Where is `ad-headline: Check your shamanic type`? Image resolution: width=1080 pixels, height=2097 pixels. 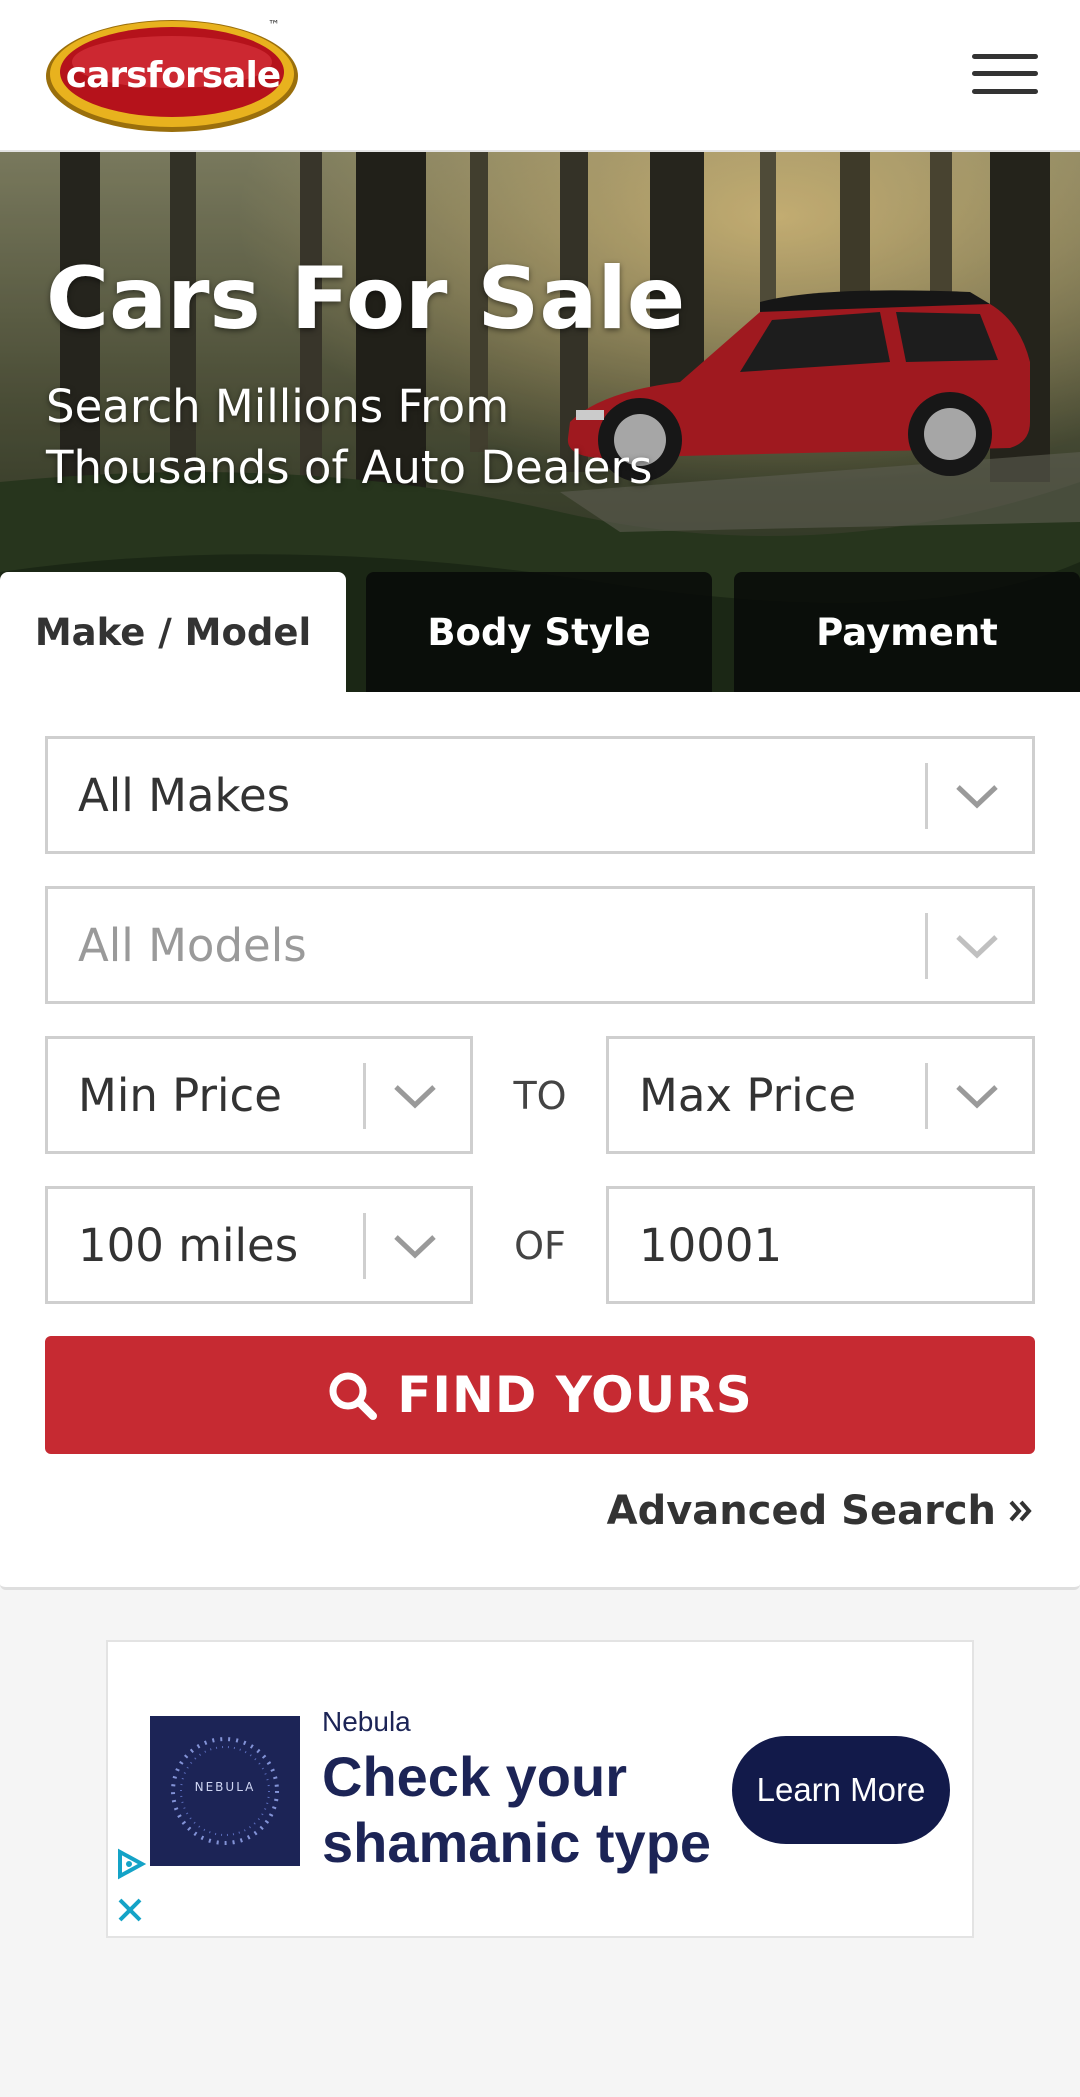
ad-headline: Check your shamanic type is located at coordinates (517, 1809).